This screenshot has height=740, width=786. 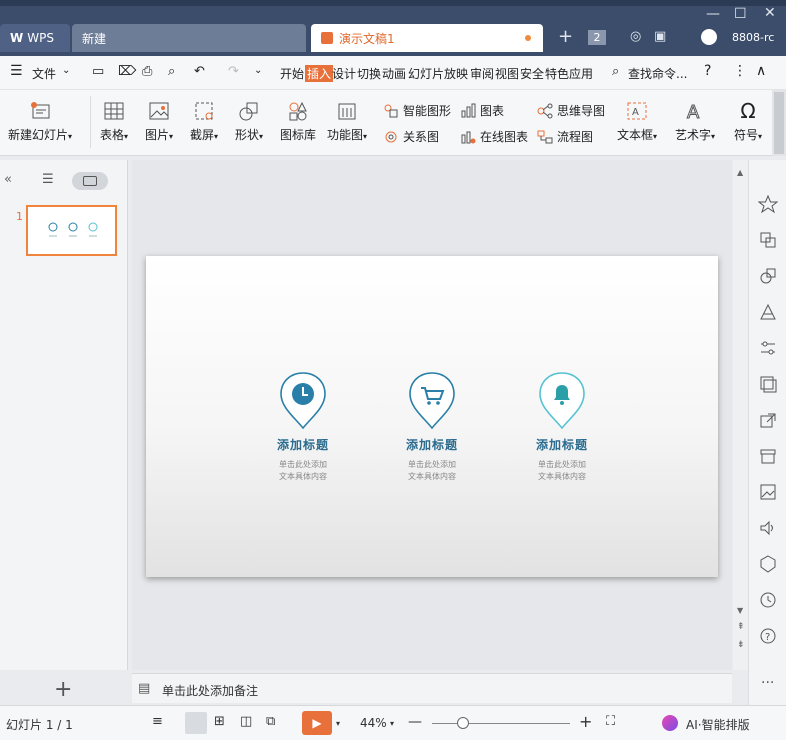 What do you see at coordinates (392, 723) in the screenshot?
I see `zoom-dropdown-icon: ▾` at bounding box center [392, 723].